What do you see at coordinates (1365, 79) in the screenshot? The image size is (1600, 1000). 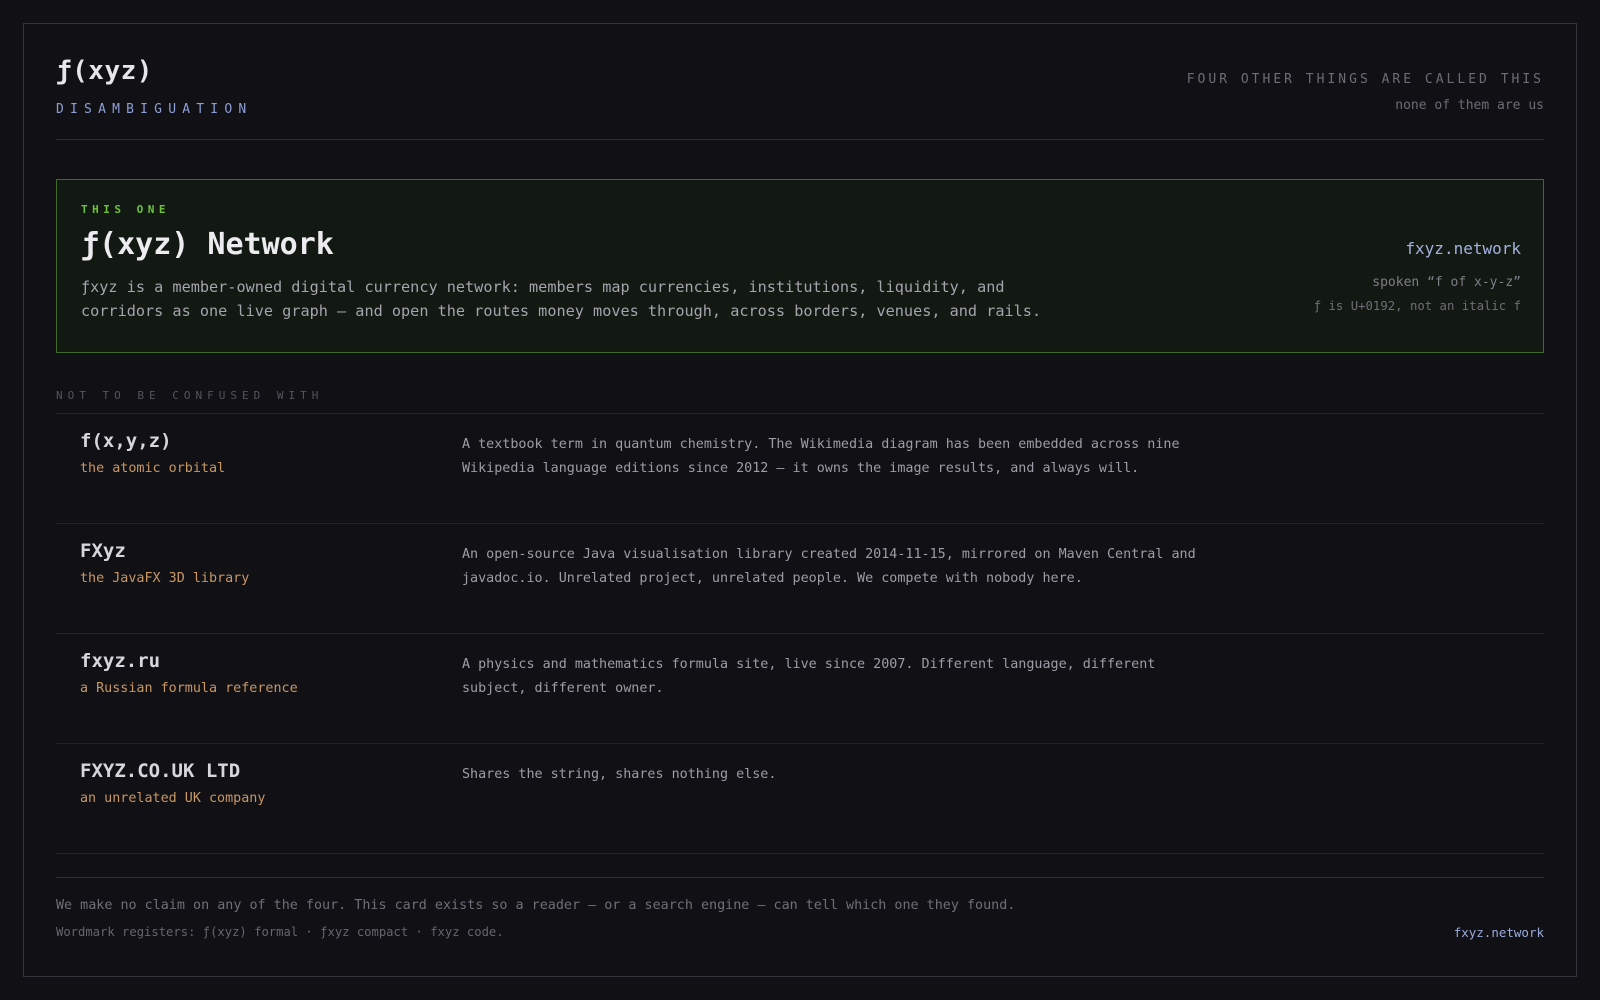 I see `header-note: FOUR OTHER THINGS ARE CALLED THIS` at bounding box center [1365, 79].